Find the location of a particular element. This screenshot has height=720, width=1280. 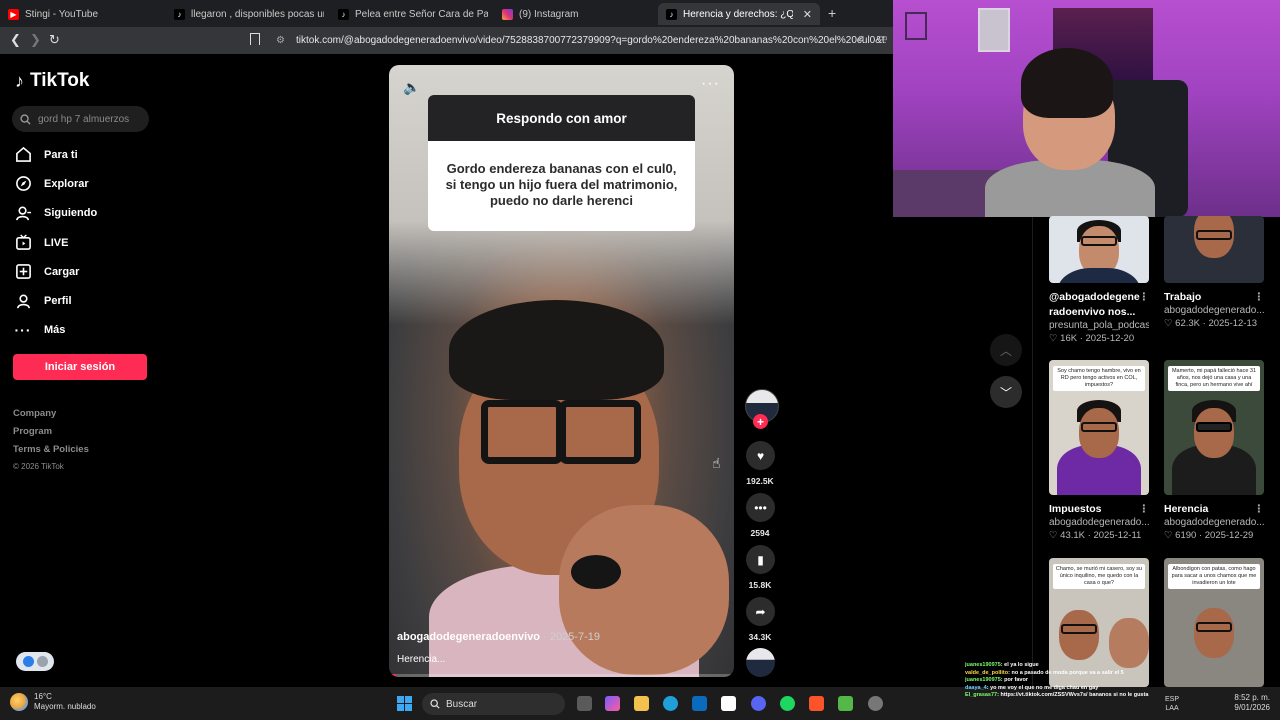

footer-link-program: Program is located at coordinates (51, 435).